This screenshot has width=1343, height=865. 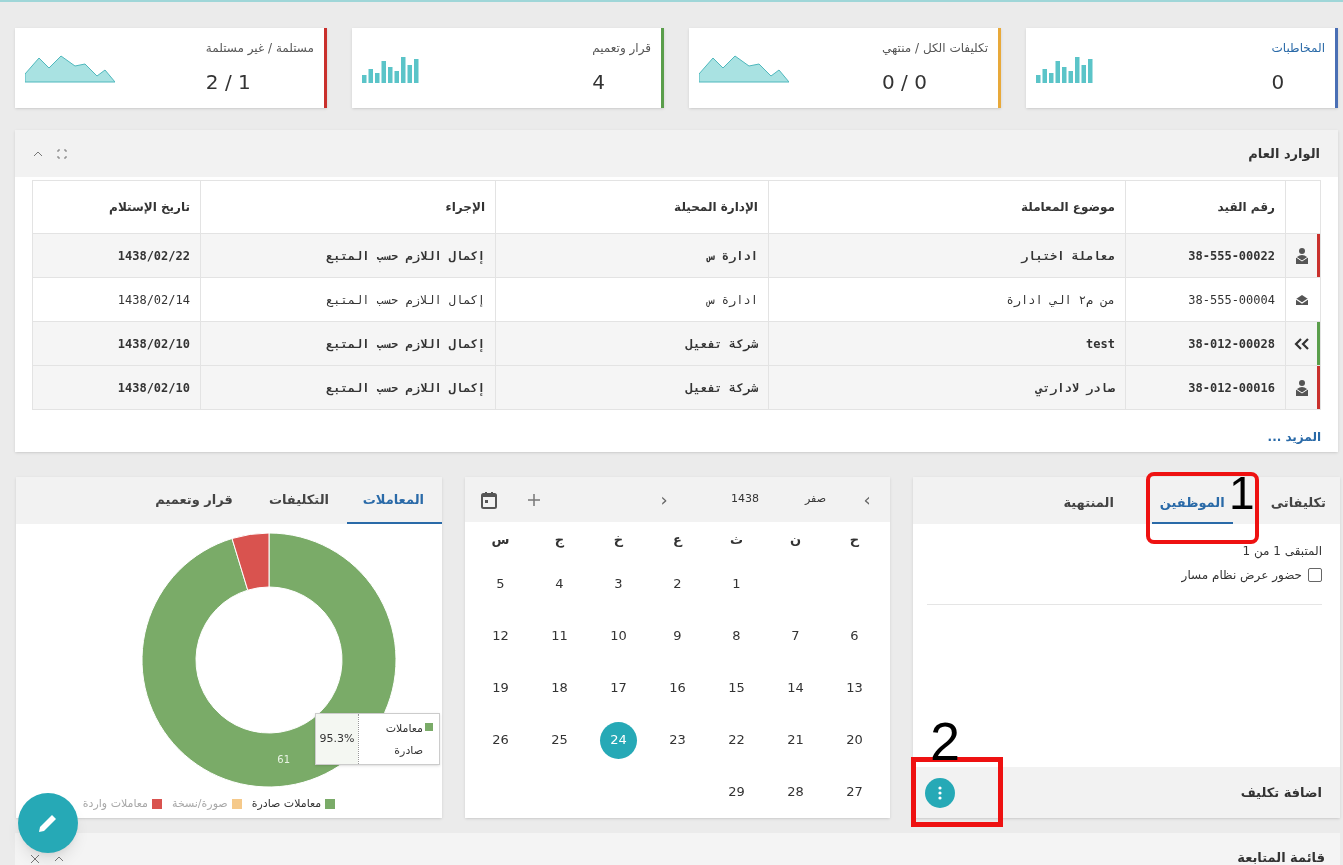 I want to click on next-button: ›, so click(x=867, y=499).